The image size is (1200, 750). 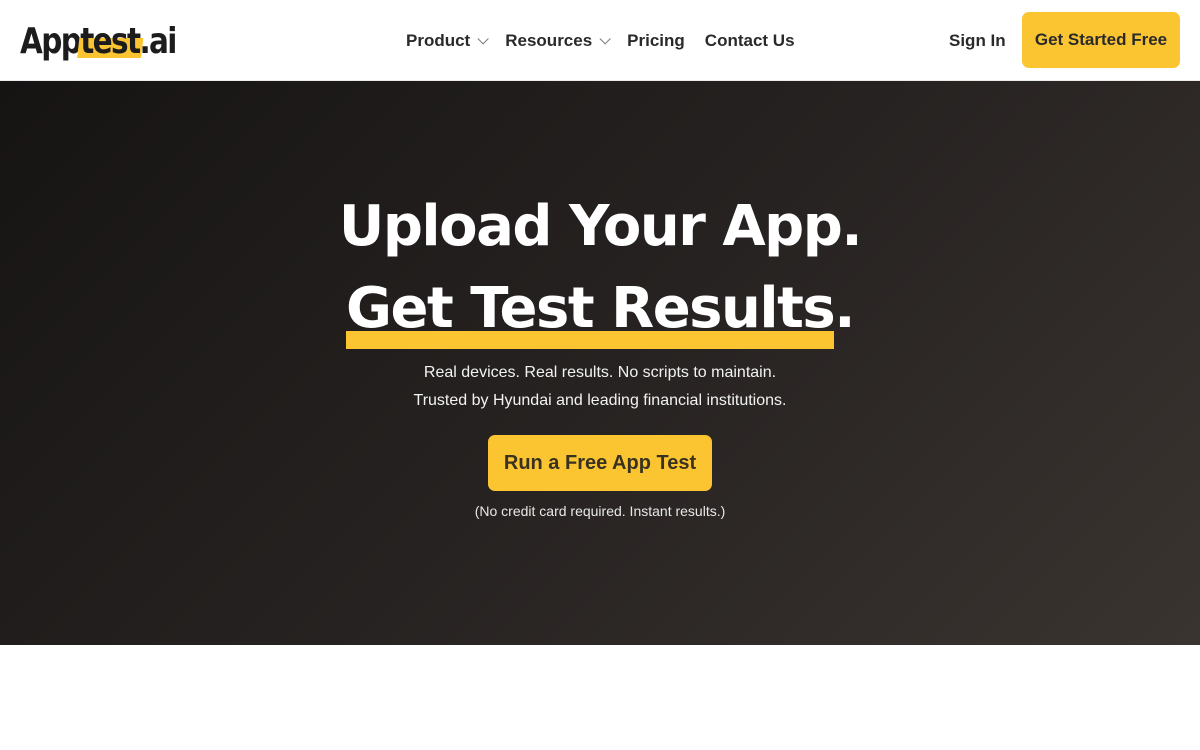 What do you see at coordinates (977, 40) in the screenshot?
I see `sign-in-link: Sign In` at bounding box center [977, 40].